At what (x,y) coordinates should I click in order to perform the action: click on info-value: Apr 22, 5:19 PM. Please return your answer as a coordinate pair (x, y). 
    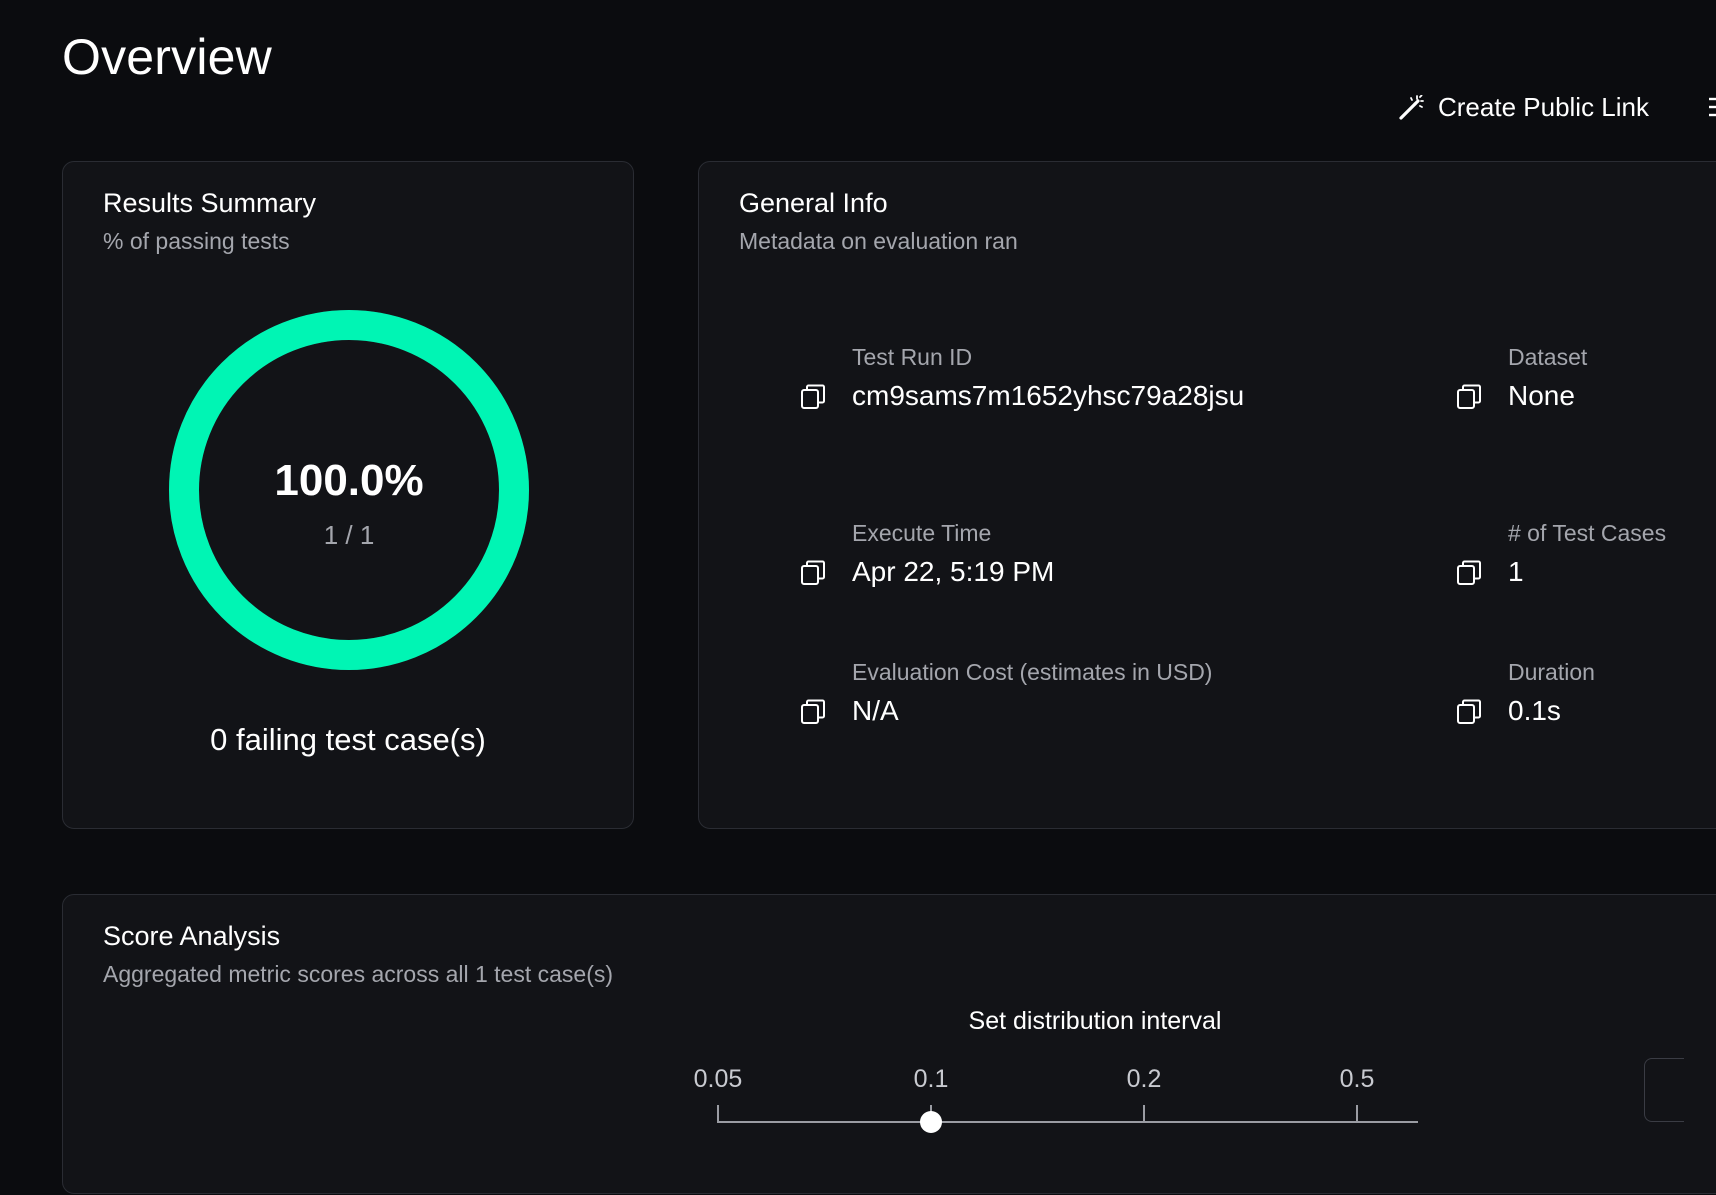
    Looking at the image, I should click on (953, 571).